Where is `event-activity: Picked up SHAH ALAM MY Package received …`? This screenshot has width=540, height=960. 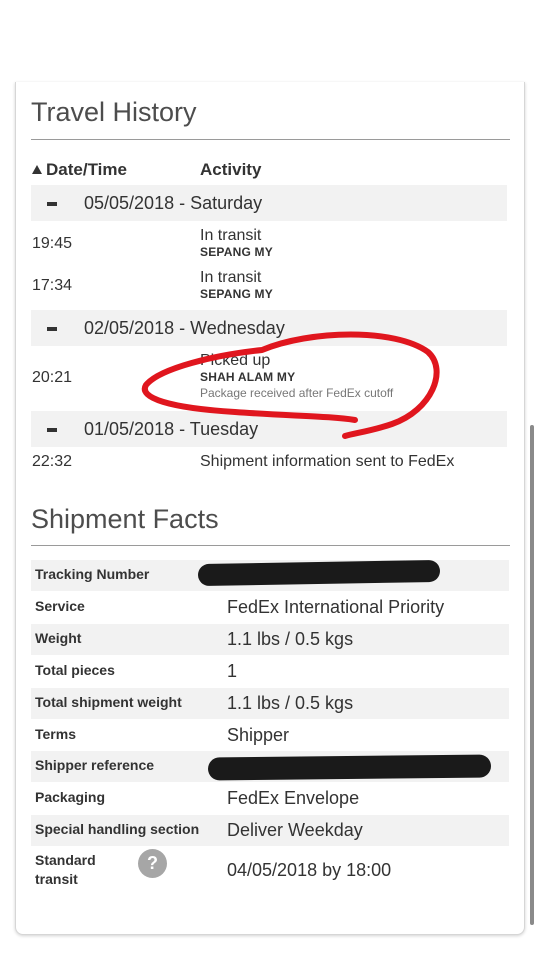
event-activity: Picked up SHAH ALAM MY Package received … is located at coordinates (296, 376).